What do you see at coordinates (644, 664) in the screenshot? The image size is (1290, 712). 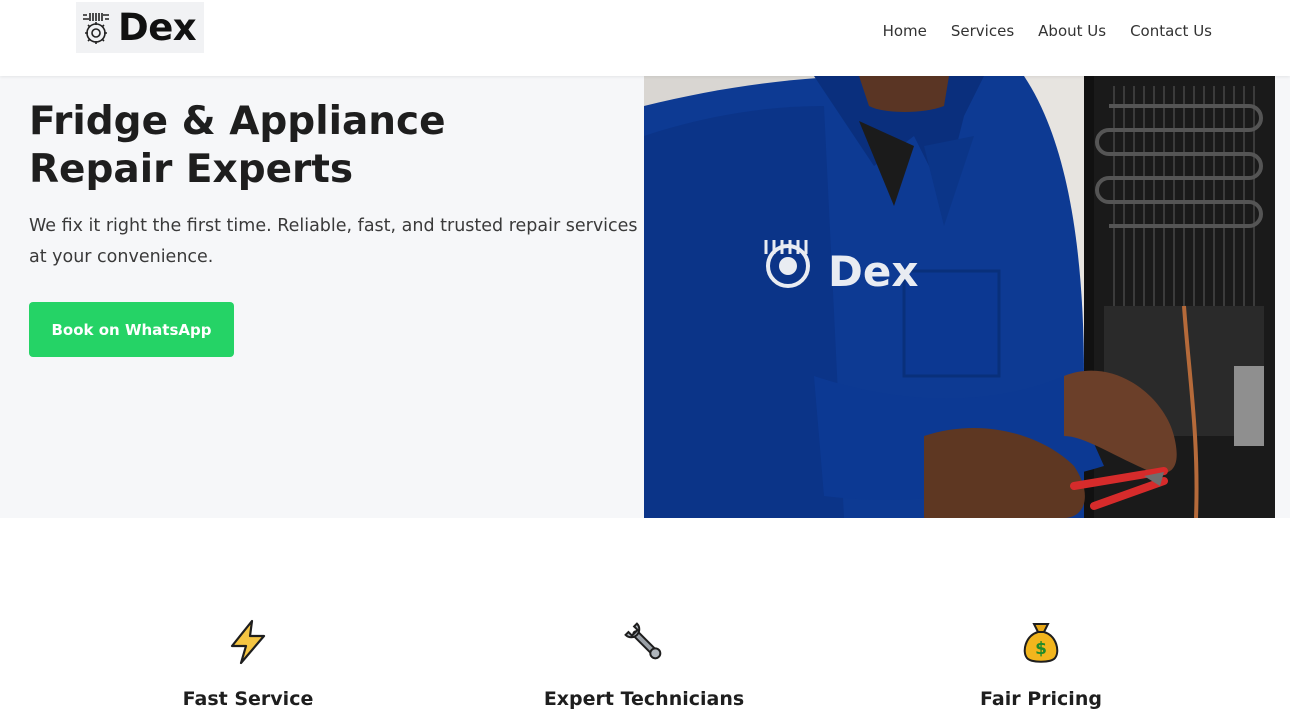 I see `feature-expert-technicians: Expert Technicians` at bounding box center [644, 664].